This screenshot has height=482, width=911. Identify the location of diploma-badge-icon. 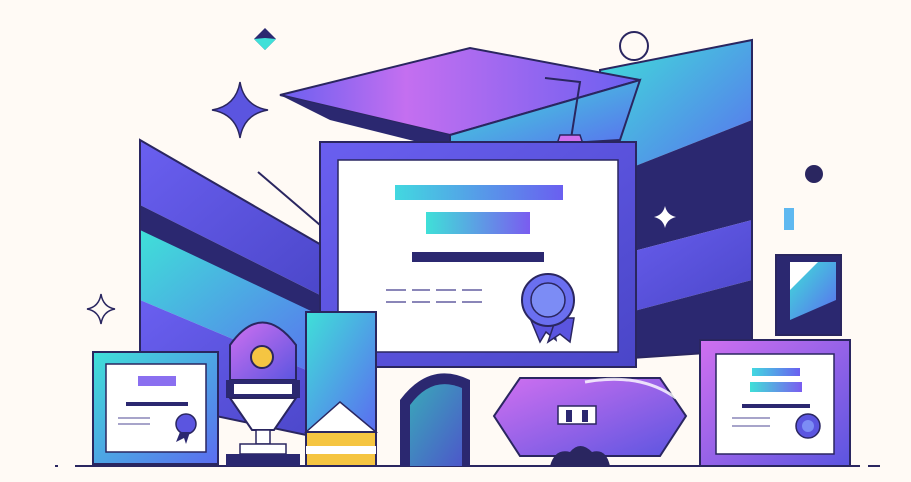
(590, 421).